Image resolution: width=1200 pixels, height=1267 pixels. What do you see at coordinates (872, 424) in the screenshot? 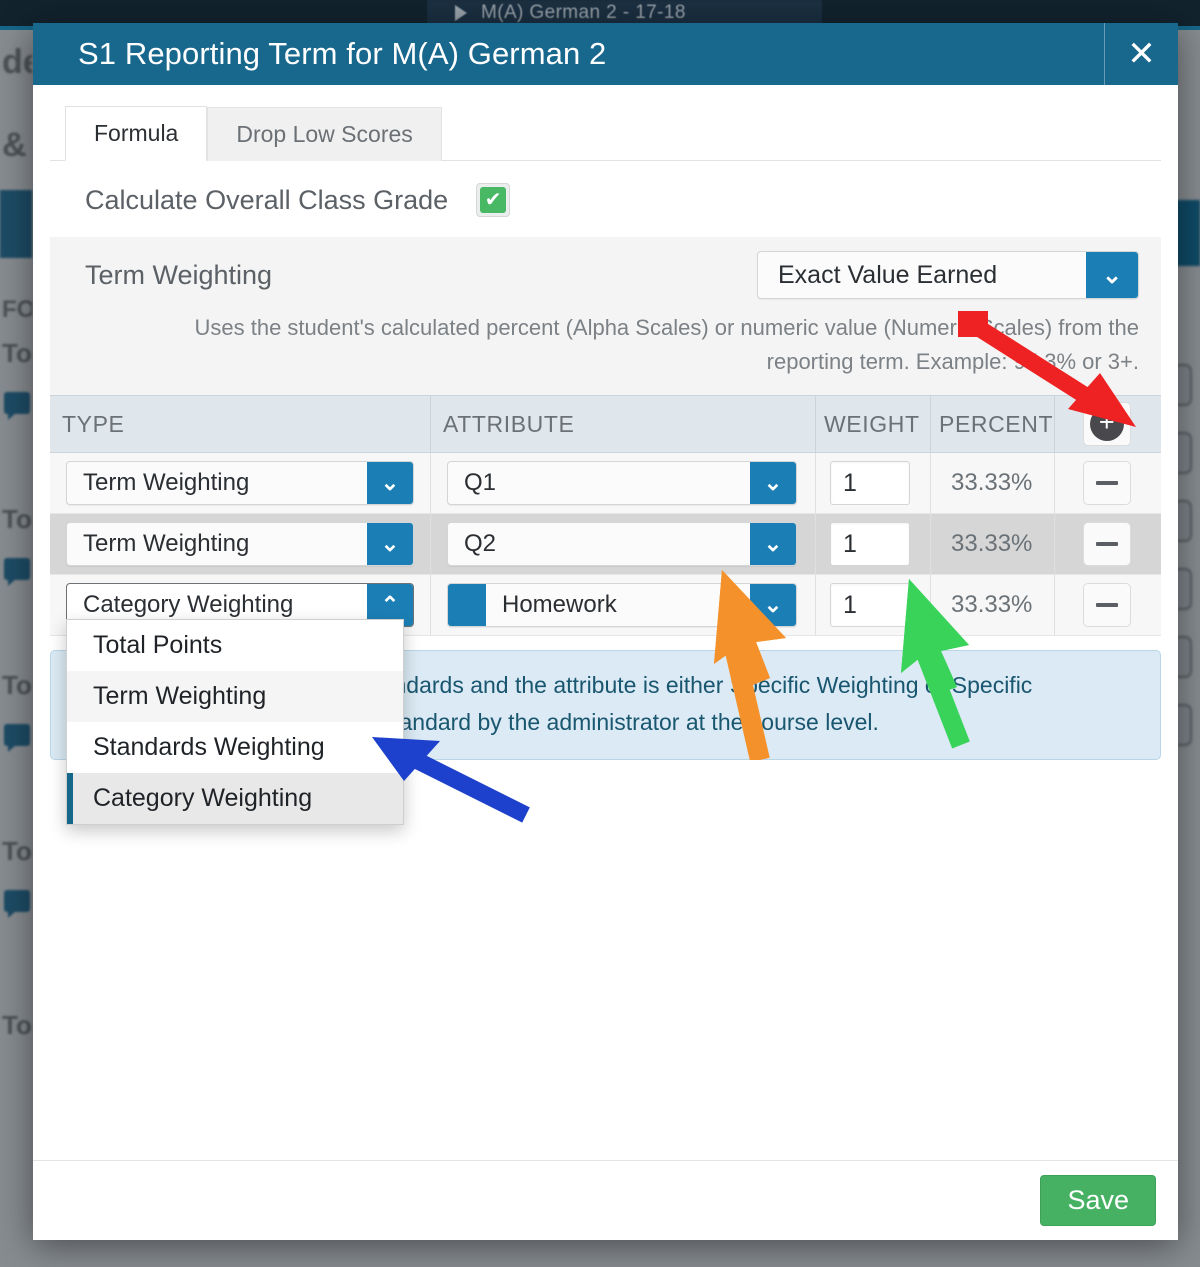
I see `column-header-weight: WEIGHT` at bounding box center [872, 424].